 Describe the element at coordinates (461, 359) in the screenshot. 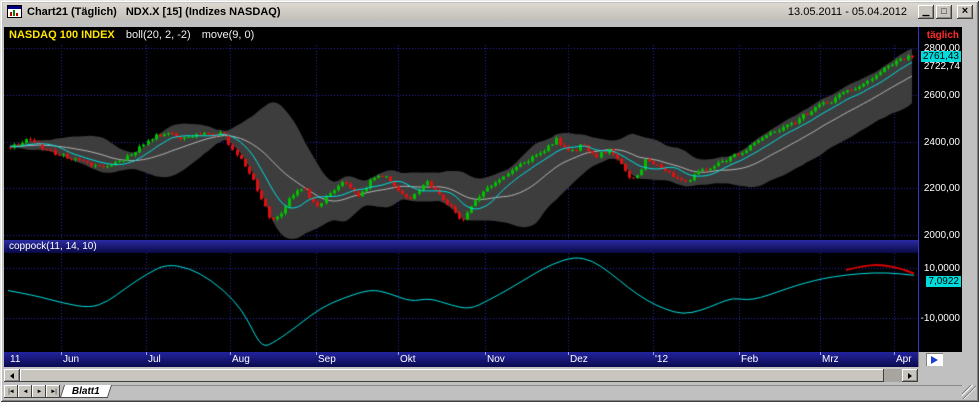

I see `time-axis: 11 Jun Jul Aug Sep Okt Nov Dez '12 Feb Mrz Apr` at that location.